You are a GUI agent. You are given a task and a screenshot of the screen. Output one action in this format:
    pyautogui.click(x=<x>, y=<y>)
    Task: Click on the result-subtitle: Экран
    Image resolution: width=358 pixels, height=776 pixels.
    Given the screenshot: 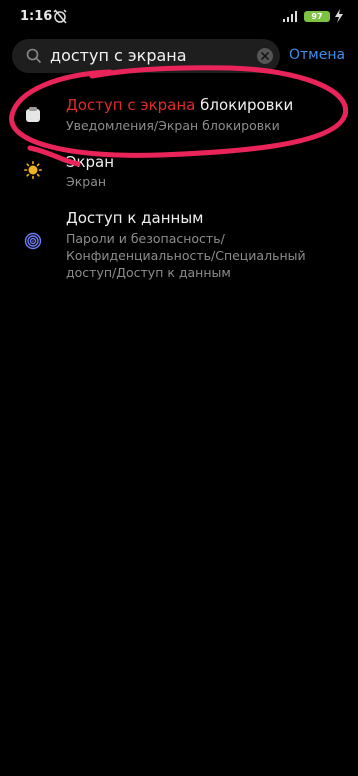 What is the action you would take?
    pyautogui.click(x=86, y=181)
    